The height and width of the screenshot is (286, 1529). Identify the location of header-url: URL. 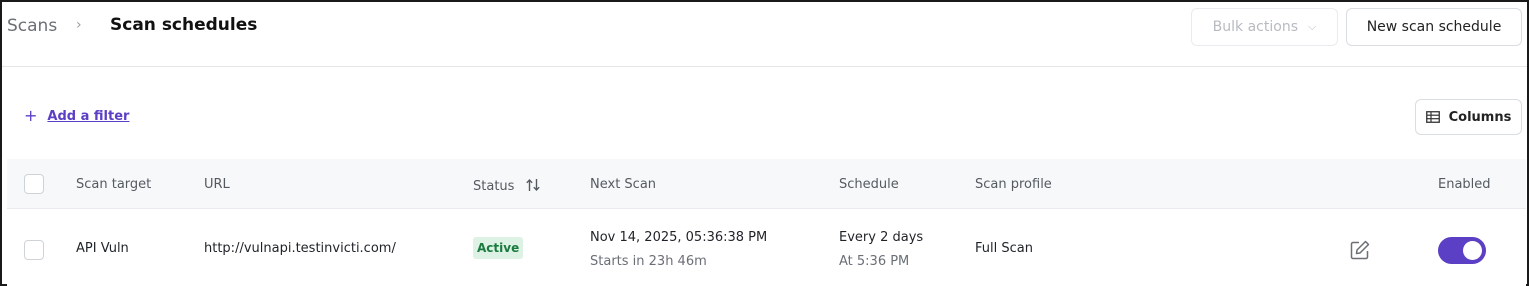
(217, 184).